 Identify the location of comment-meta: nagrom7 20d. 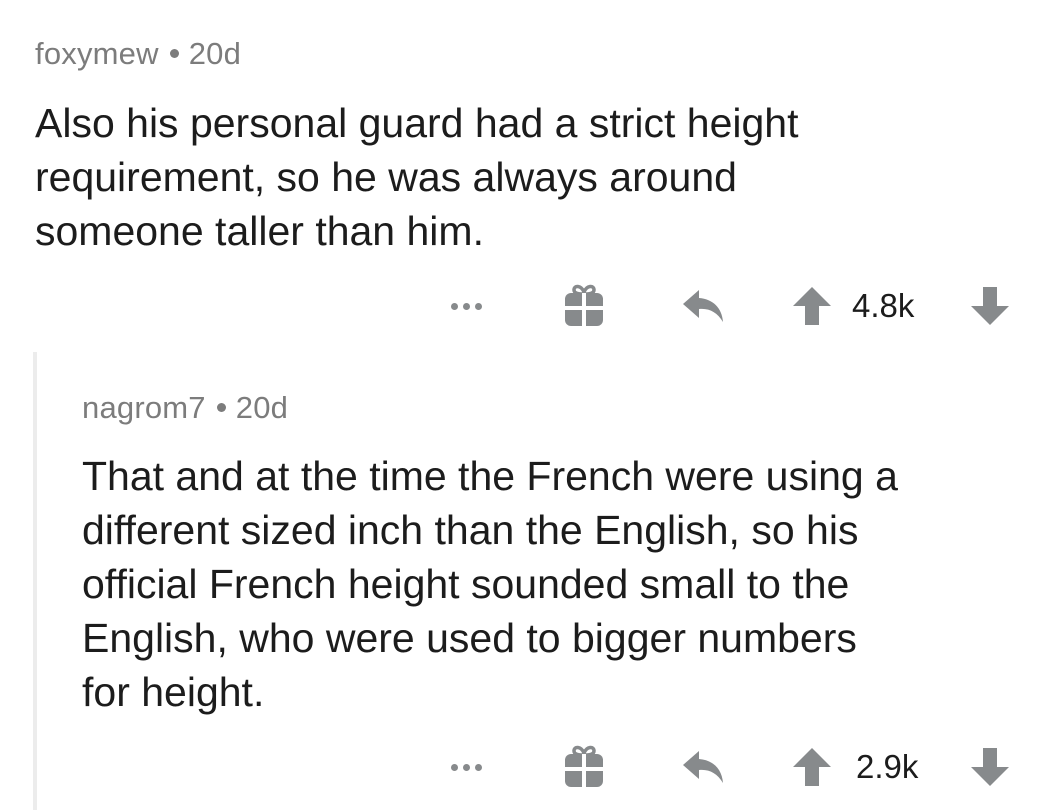
(185, 408).